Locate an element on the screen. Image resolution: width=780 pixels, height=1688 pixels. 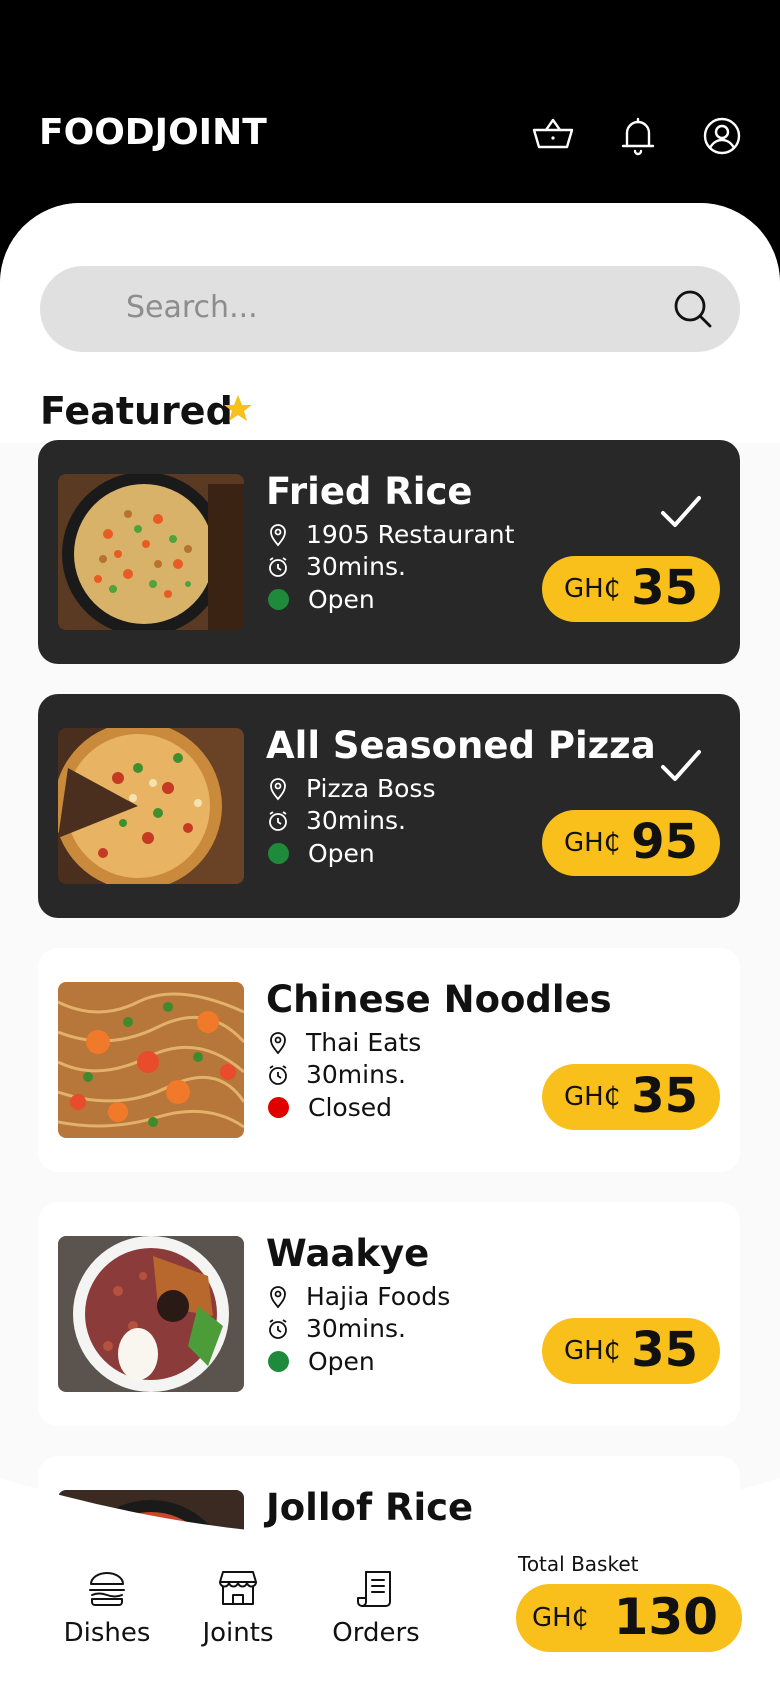
total-basket-label: Total Basket is located at coordinates (578, 1564).